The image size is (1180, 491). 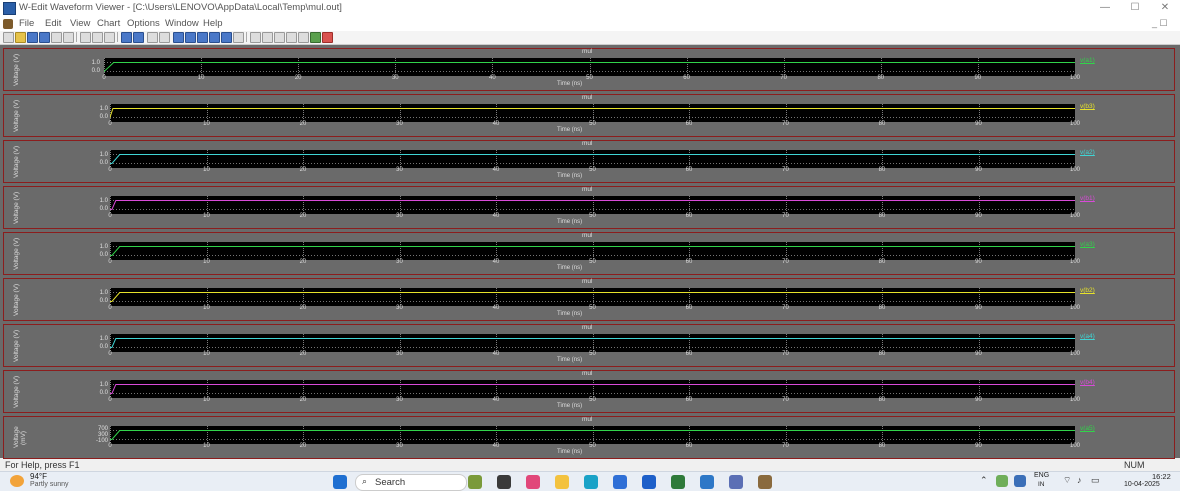 I want to click on volume-icon: ♪, so click(x=1079, y=480).